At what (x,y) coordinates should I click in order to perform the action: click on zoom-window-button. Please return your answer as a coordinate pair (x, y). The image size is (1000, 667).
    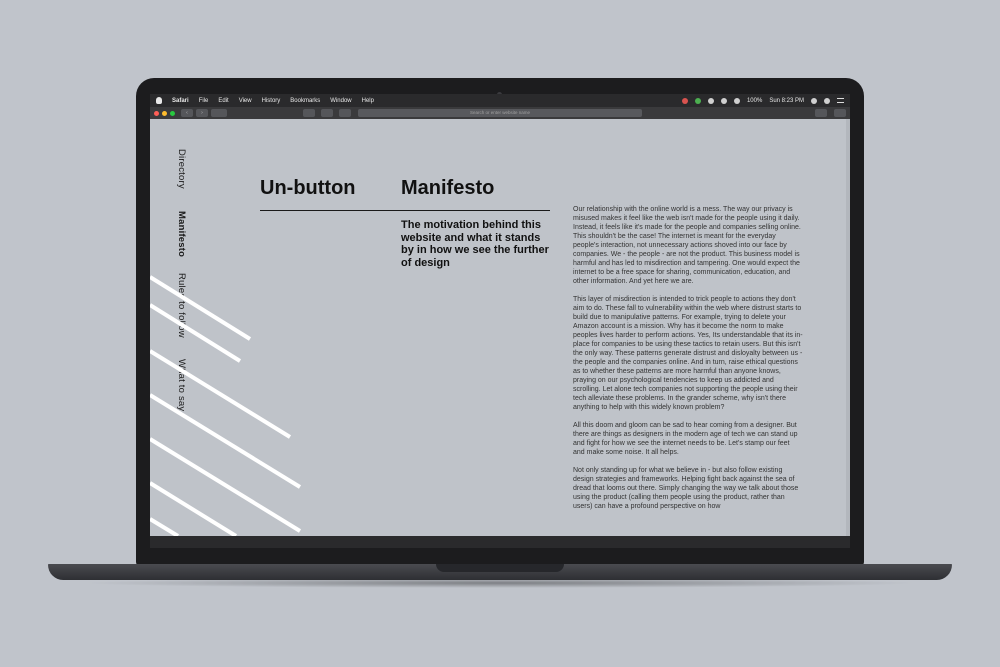
    Looking at the image, I should click on (172, 113).